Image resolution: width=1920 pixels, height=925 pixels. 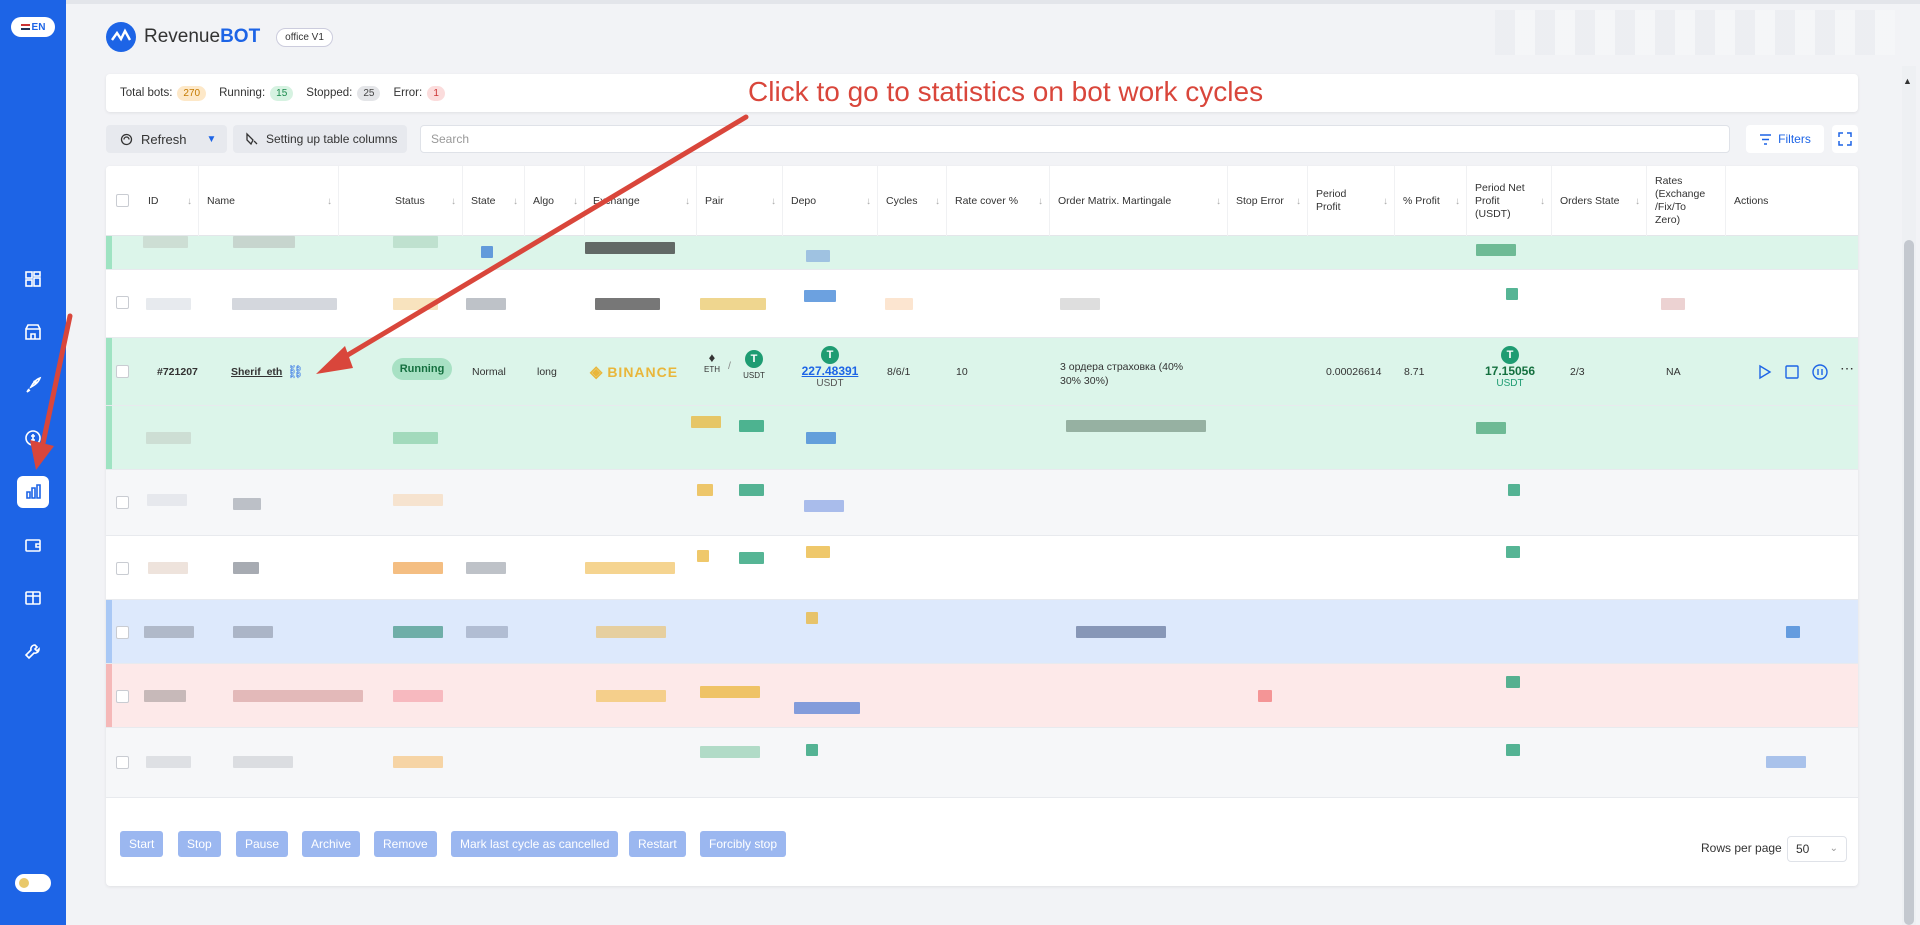 What do you see at coordinates (1766, 139) in the screenshot?
I see `filter-icon` at bounding box center [1766, 139].